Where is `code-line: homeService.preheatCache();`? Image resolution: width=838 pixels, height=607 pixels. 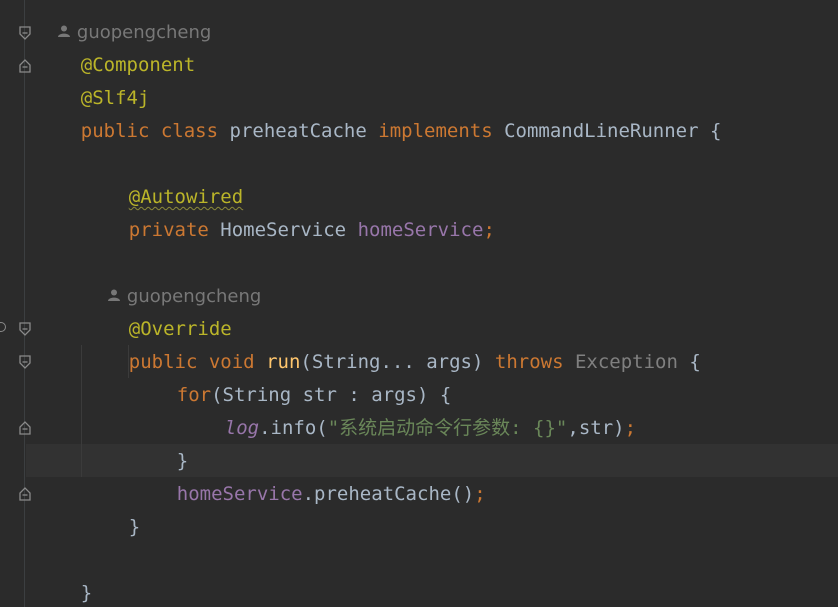 code-line: homeService.preheatCache(); is located at coordinates (308, 475).